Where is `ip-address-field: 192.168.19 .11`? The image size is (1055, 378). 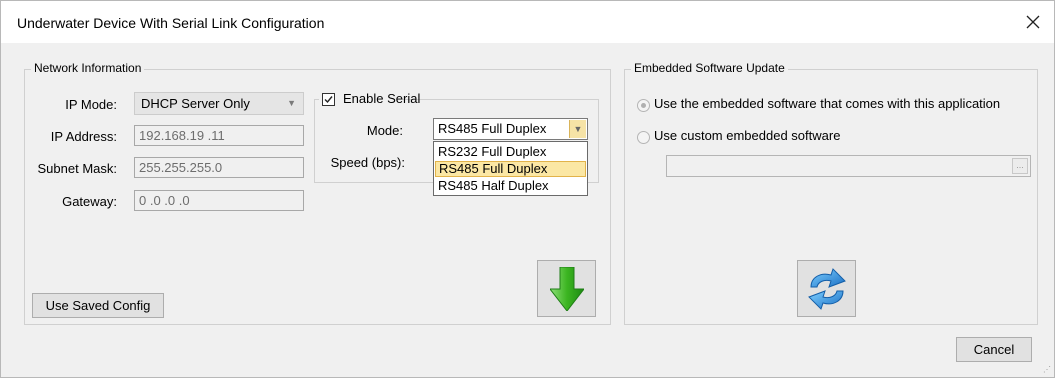 ip-address-field: 192.168.19 .11 is located at coordinates (219, 135).